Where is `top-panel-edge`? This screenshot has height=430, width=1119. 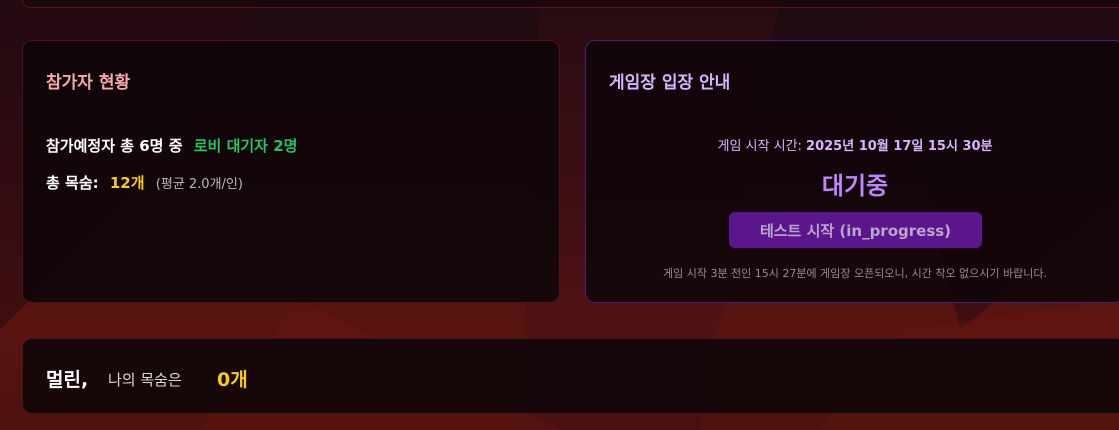
top-panel-edge is located at coordinates (570, 4).